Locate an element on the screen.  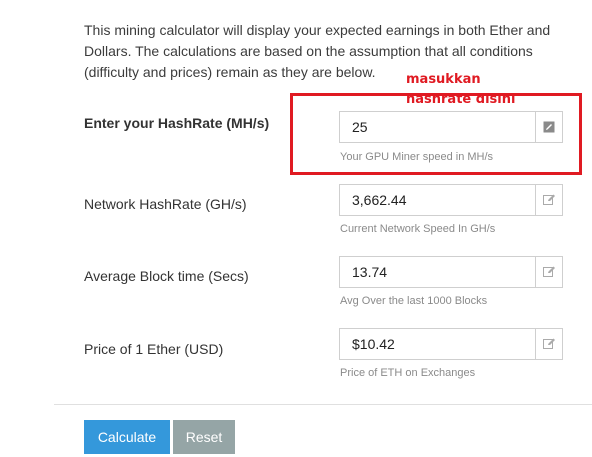
network-hashrate-edit-button is located at coordinates (548, 200).